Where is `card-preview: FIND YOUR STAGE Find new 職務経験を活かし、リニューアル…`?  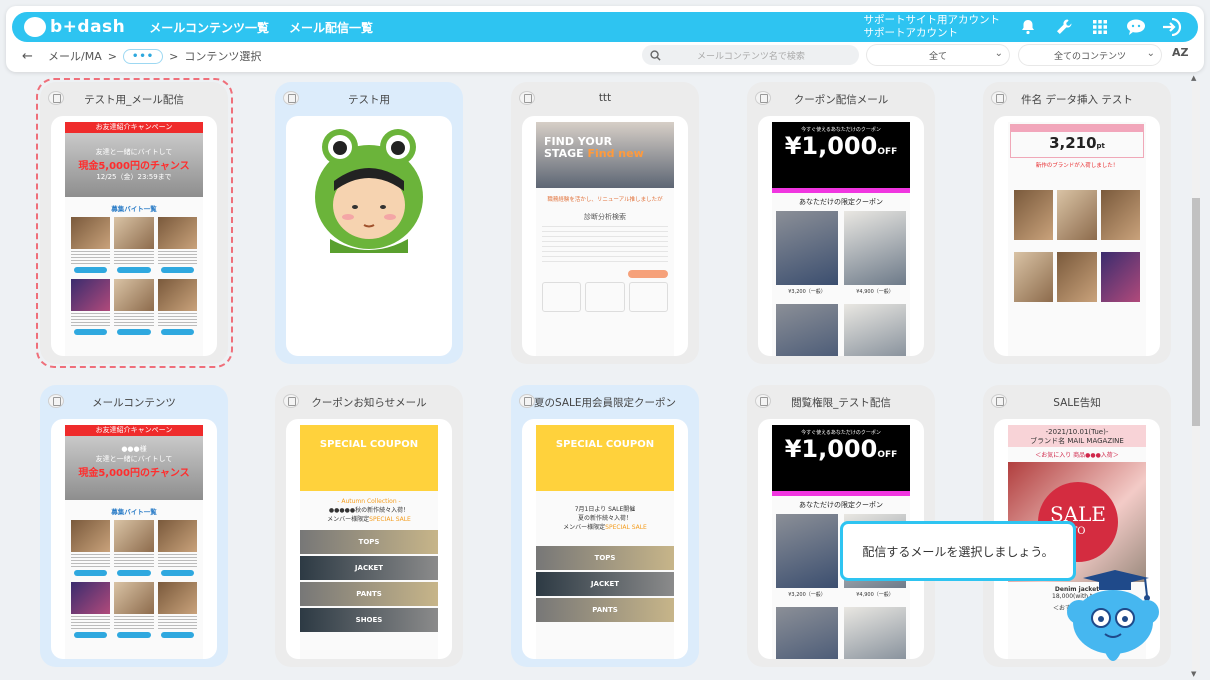 card-preview: FIND YOUR STAGE Find new 職務経験を活かし、リニューアル… is located at coordinates (605, 236).